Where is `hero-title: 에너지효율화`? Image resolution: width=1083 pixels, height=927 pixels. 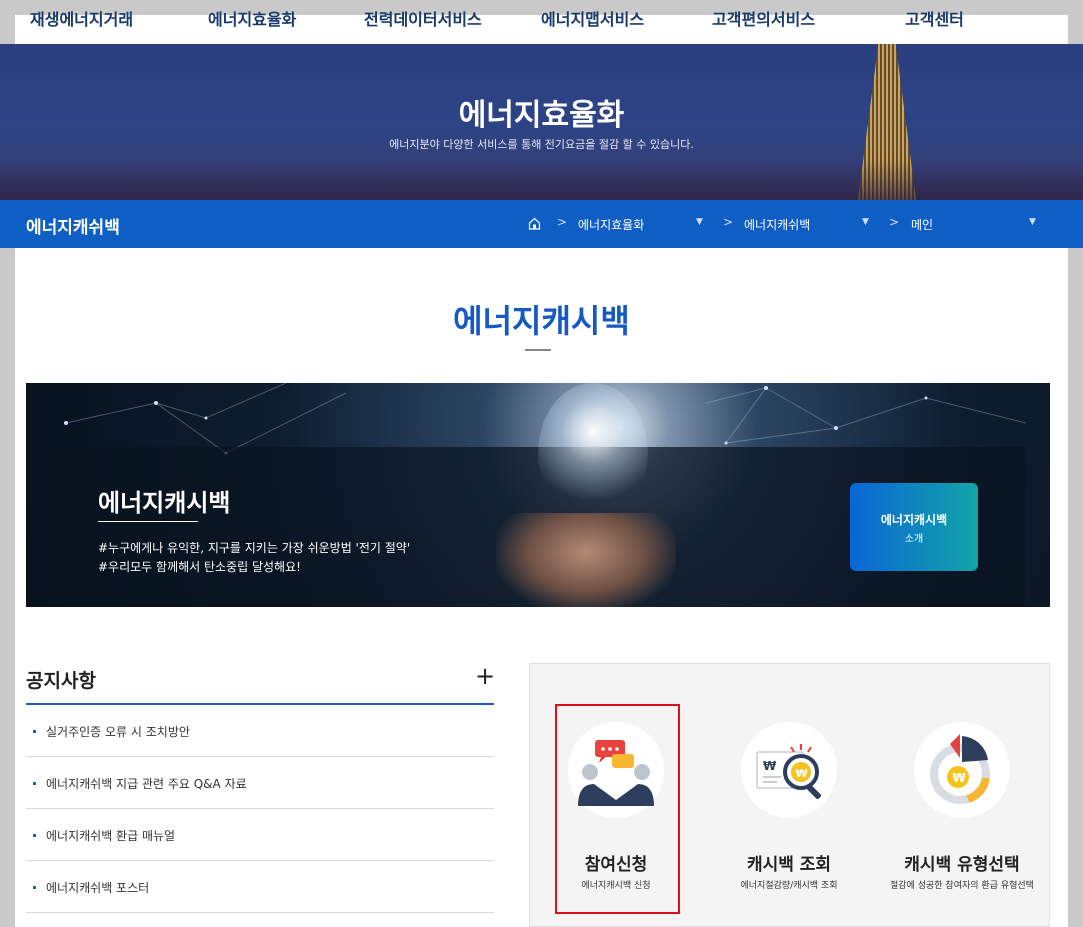 hero-title: 에너지효율화 is located at coordinates (541, 115).